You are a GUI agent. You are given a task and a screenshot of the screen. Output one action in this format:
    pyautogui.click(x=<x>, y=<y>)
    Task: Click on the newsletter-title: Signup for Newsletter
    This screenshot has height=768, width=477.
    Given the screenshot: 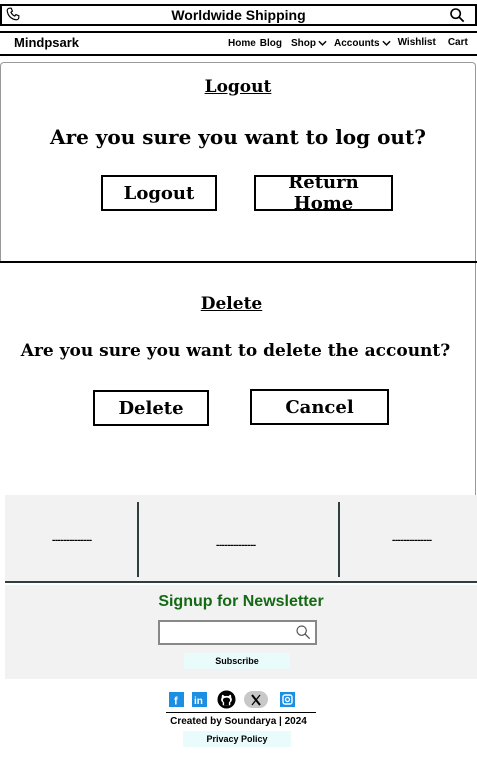 What is the action you would take?
    pyautogui.click(x=241, y=601)
    